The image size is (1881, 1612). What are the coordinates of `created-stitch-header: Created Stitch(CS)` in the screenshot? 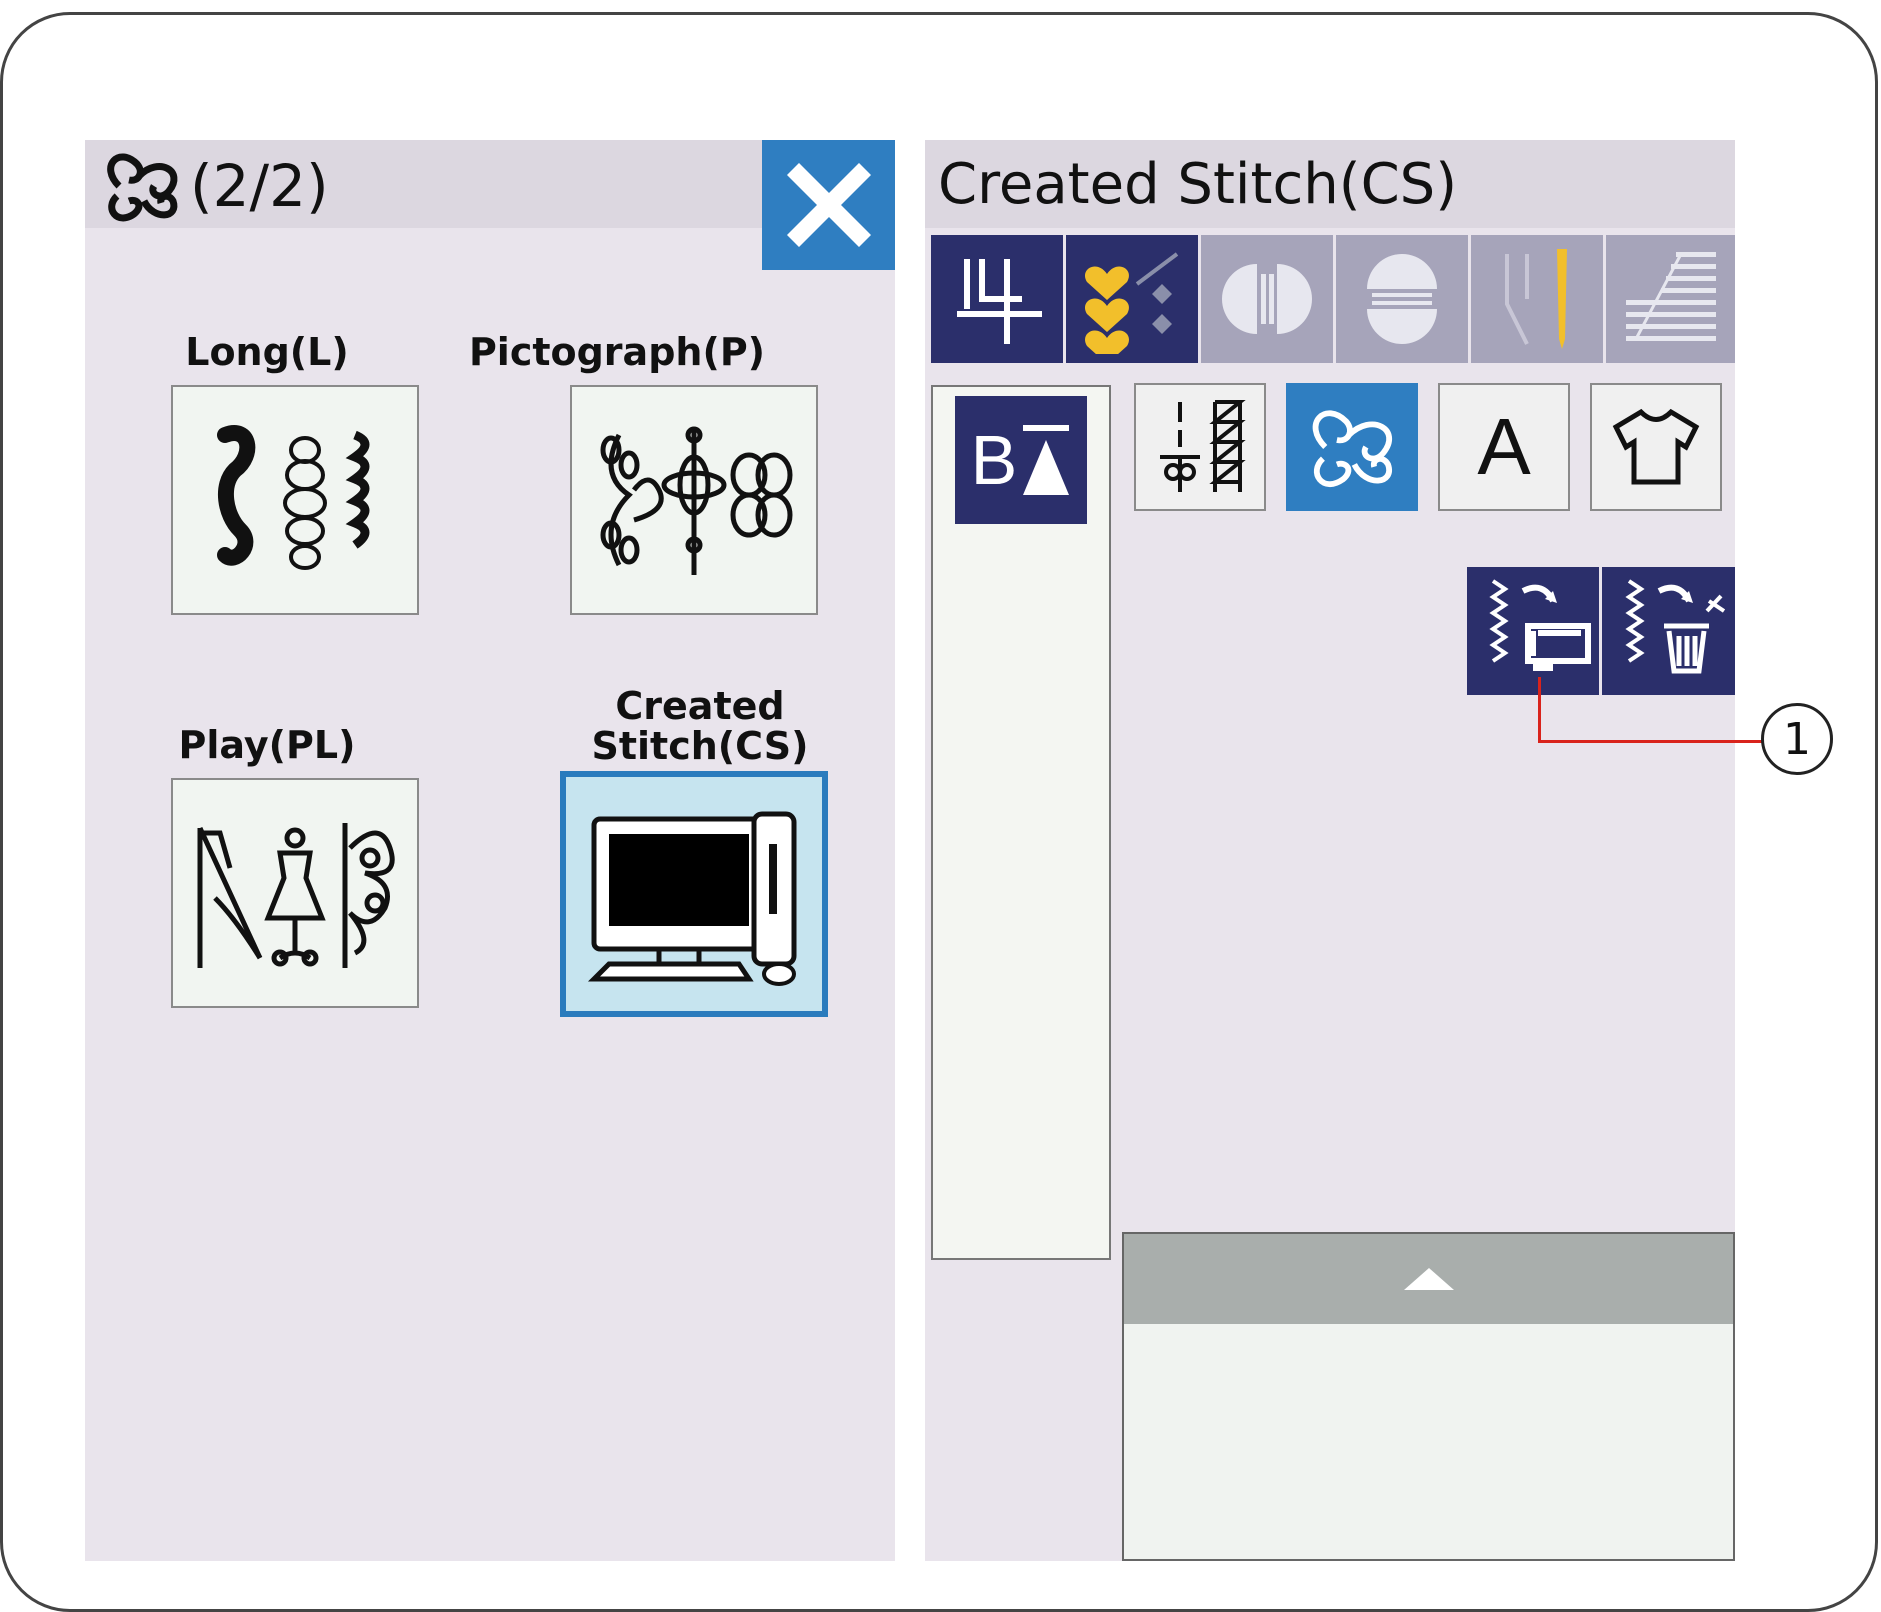 It's located at (1330, 184).